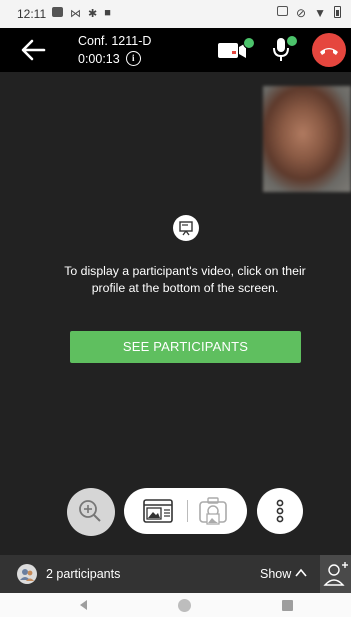 The image size is (351, 617). I want to click on call-duration: 0:00:13, so click(99, 58).